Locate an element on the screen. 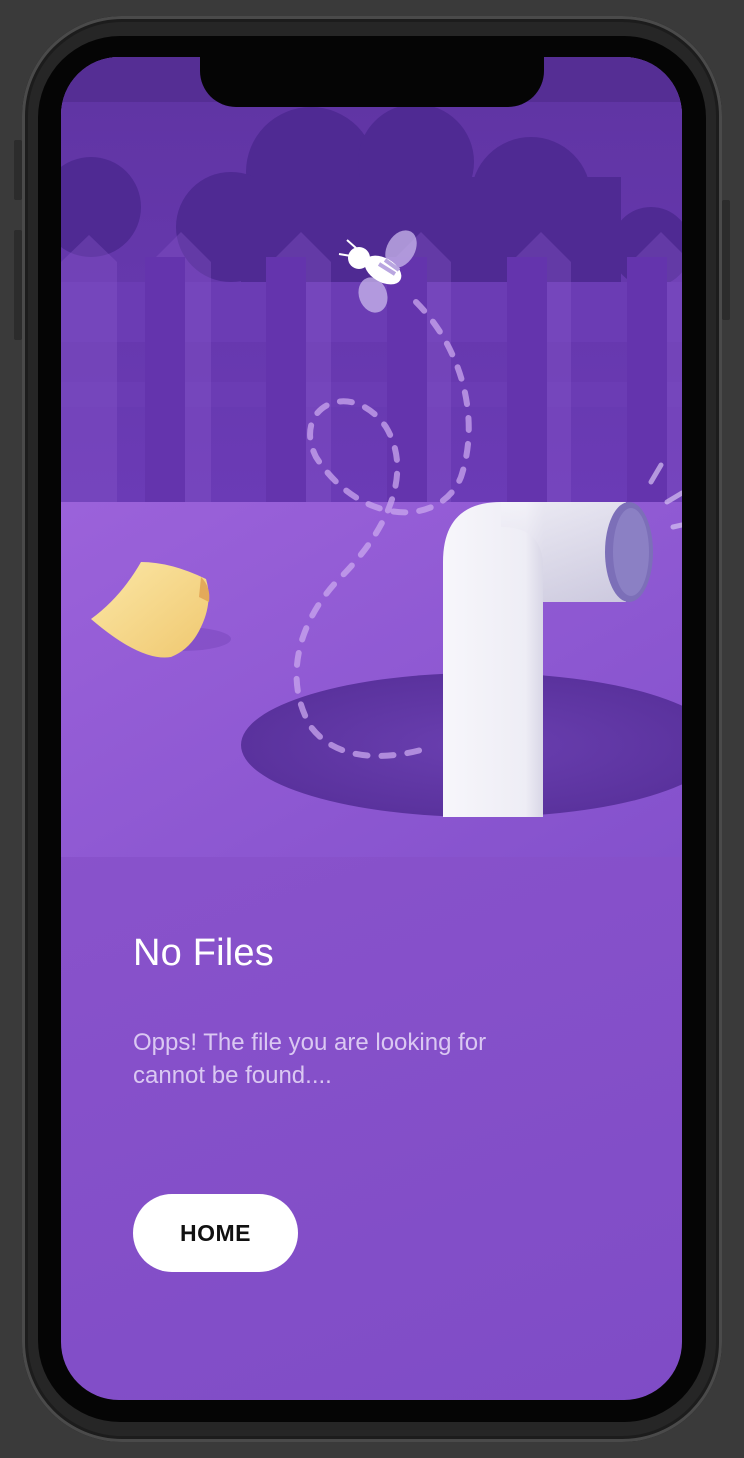 The image size is (744, 1458). error-message-line: Opps! The file you are looking for is located at coordinates (310, 1042).